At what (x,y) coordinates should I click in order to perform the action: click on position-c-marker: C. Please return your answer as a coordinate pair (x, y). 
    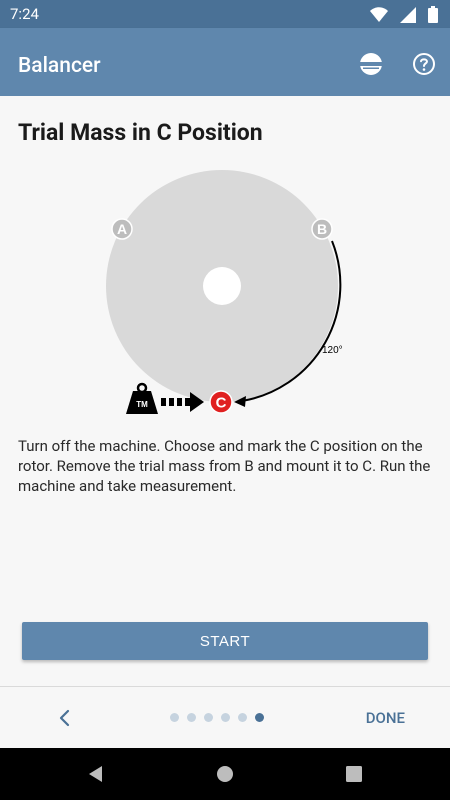
    Looking at the image, I should click on (221, 402).